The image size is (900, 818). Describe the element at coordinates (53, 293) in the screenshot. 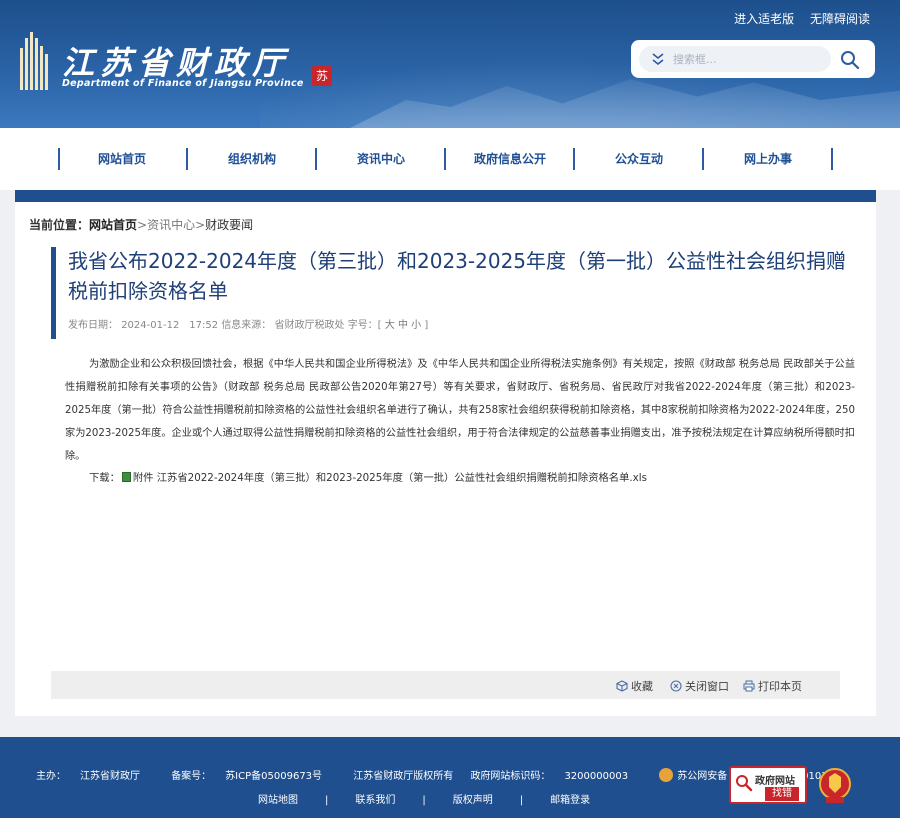

I see `title-accent-bar` at that location.